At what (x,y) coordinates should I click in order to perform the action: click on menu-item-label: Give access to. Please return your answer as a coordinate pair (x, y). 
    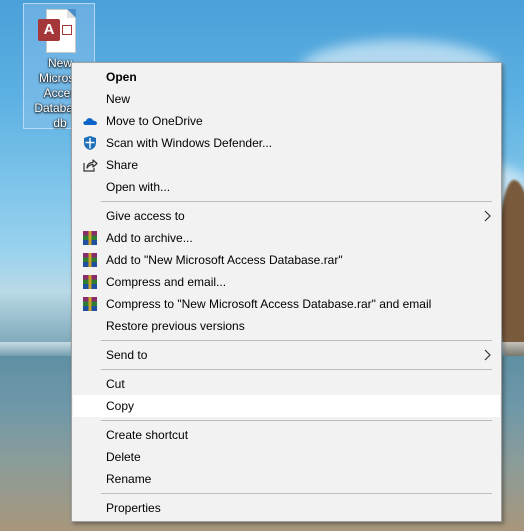
    Looking at the image, I should click on (145, 216).